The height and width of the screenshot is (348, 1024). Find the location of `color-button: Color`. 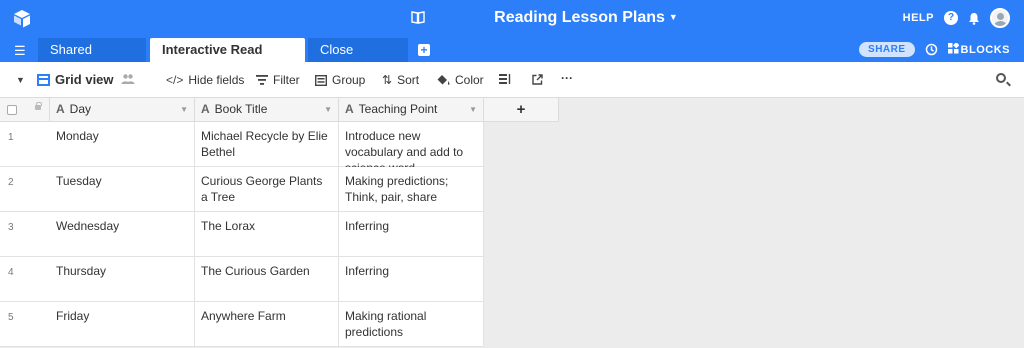

color-button: Color is located at coordinates (460, 80).